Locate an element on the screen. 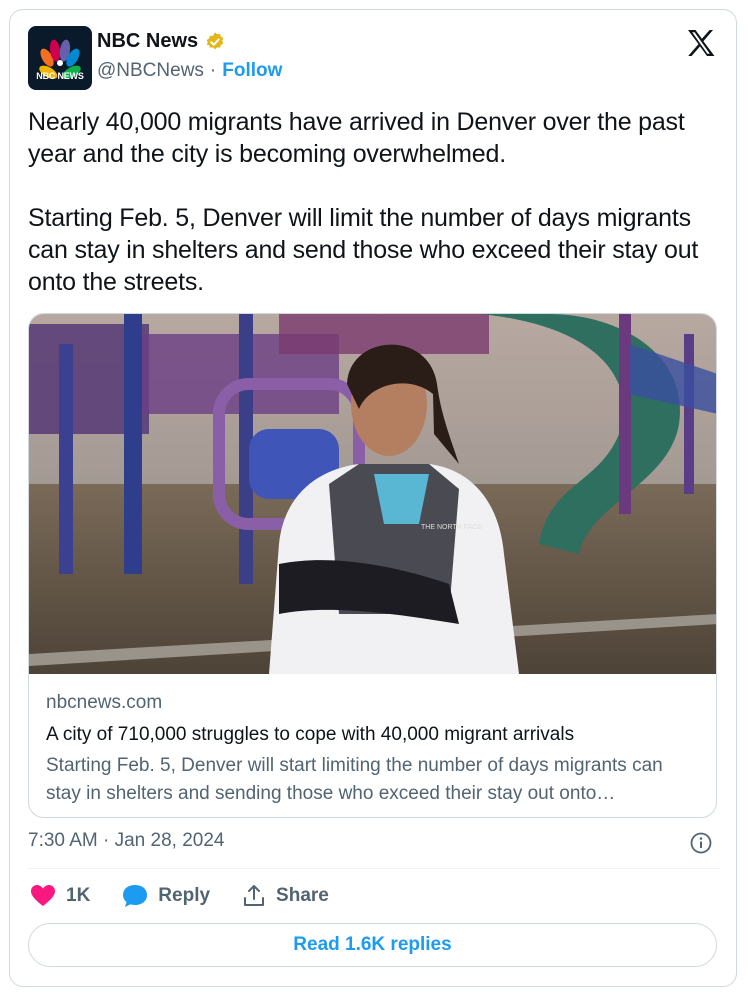 This screenshot has height=994, width=748. share-button: Share is located at coordinates (285, 896).